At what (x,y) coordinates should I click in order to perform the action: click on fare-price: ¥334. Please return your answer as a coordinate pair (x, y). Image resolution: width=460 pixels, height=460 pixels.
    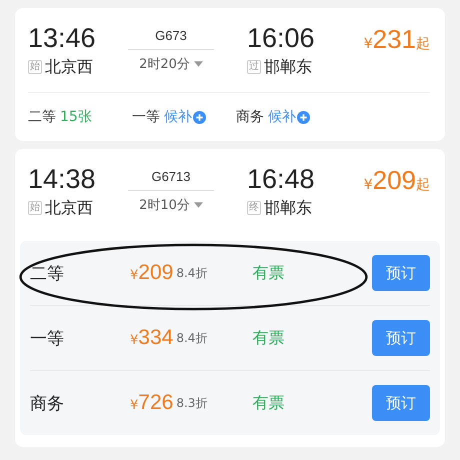
    Looking at the image, I should click on (152, 338).